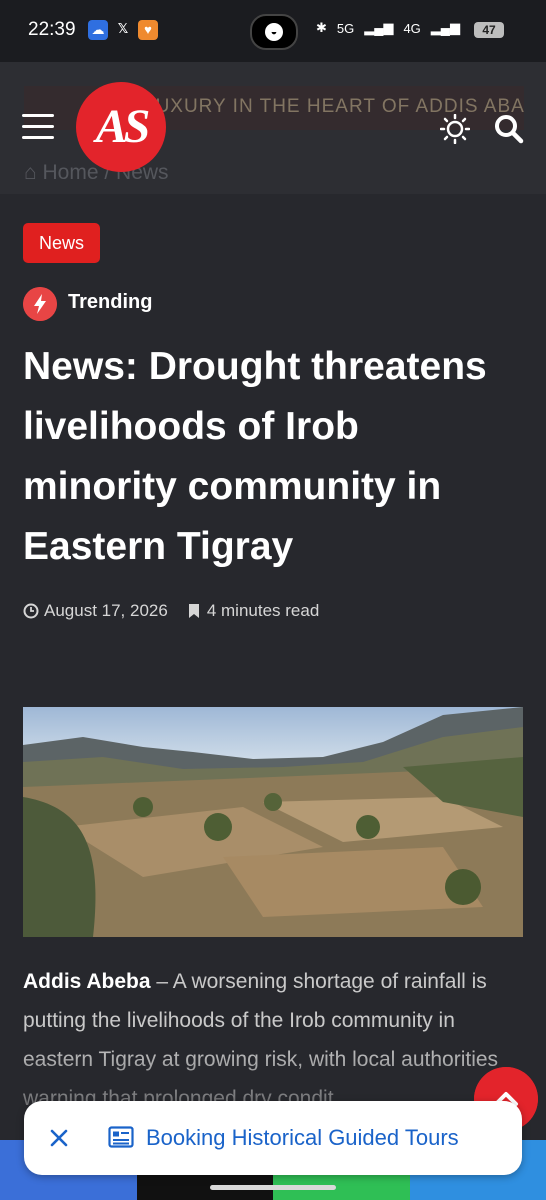  I want to click on promo-notification: Booking Historical Guided Tours, so click(273, 1138).